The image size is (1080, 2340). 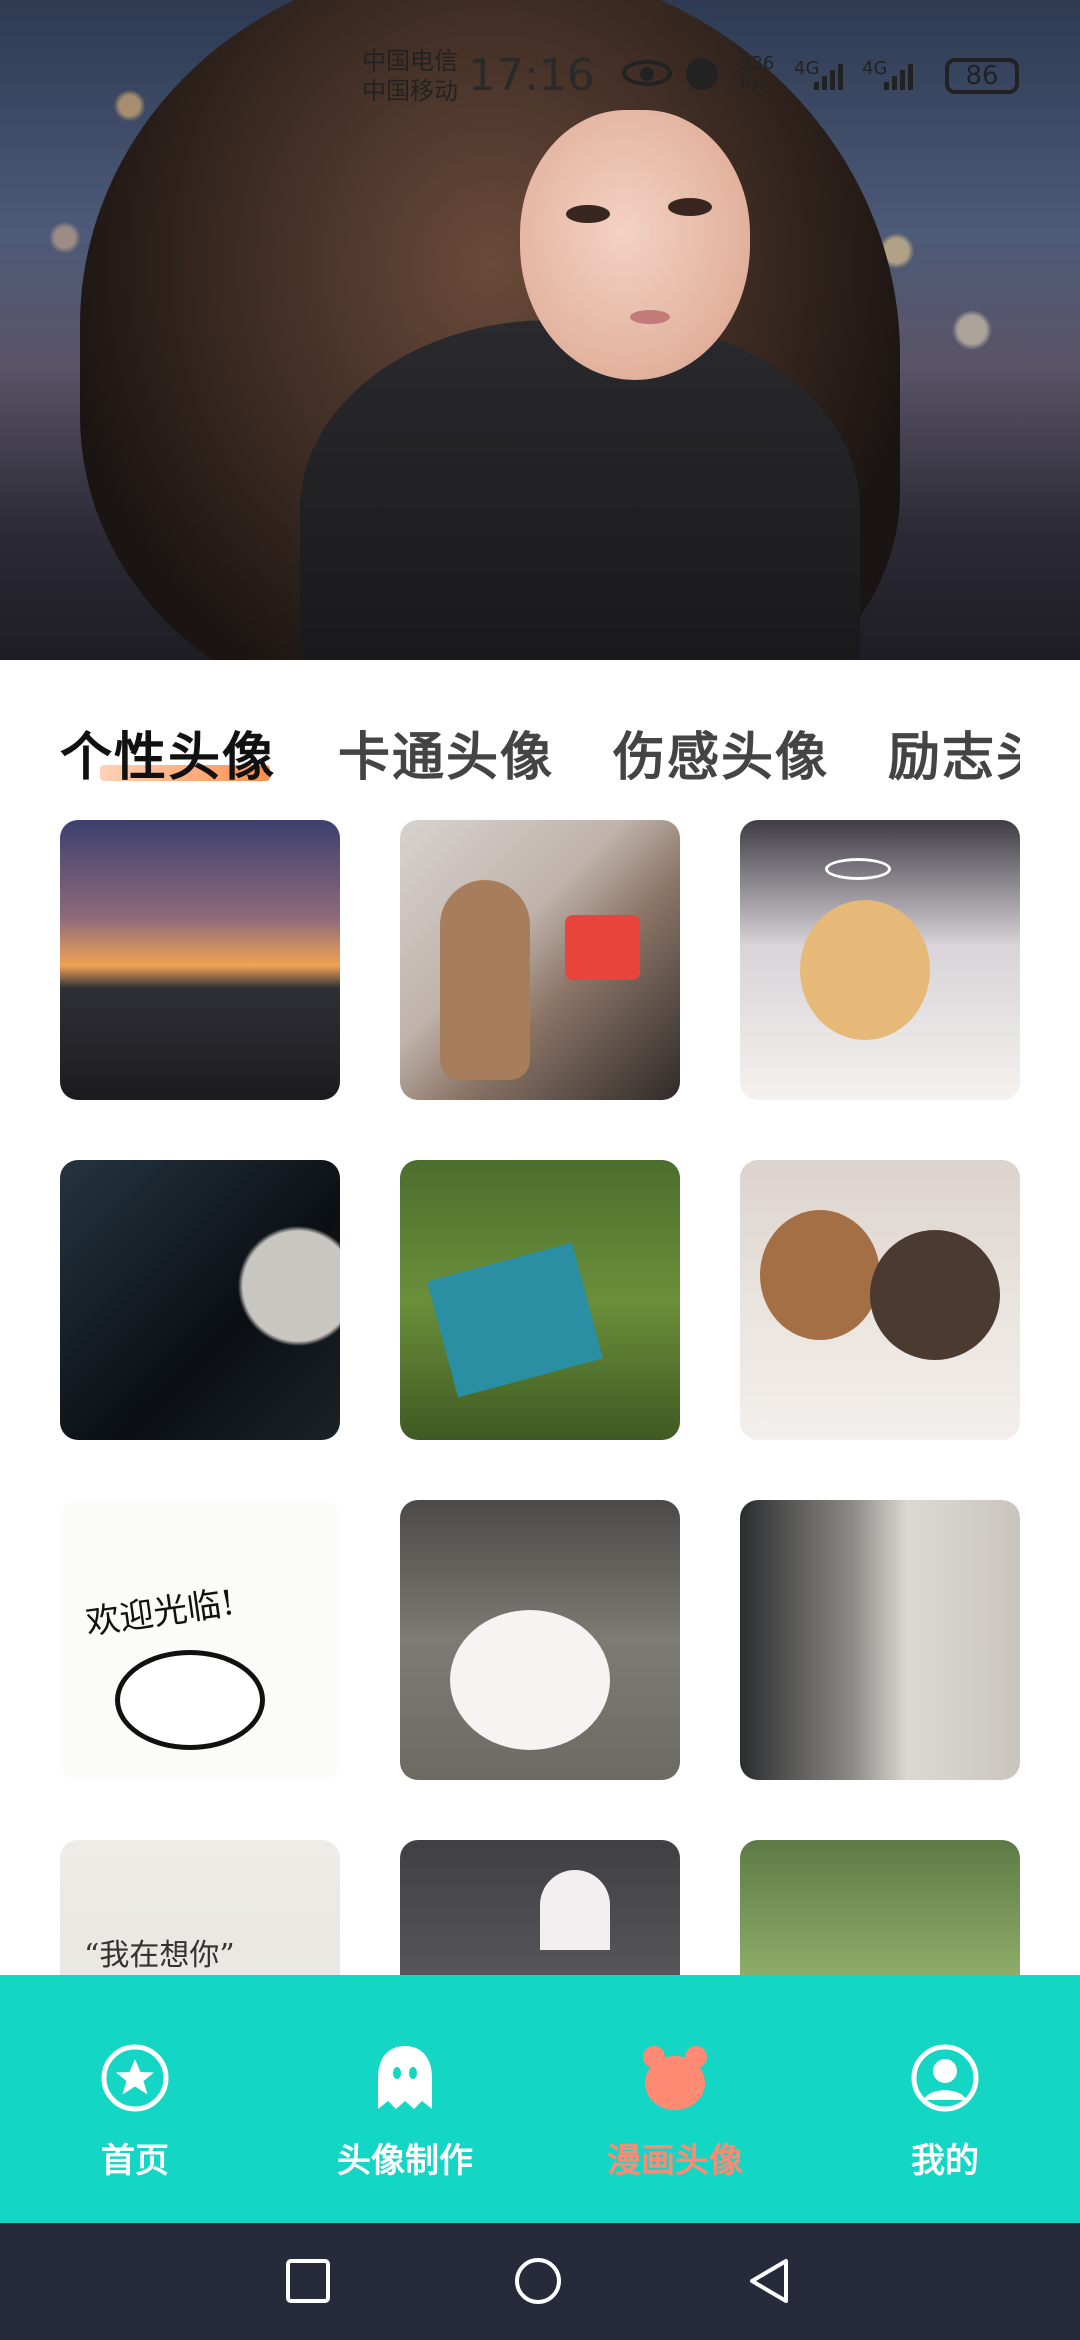 I want to click on network-speed-value: 336, so click(x=757, y=63).